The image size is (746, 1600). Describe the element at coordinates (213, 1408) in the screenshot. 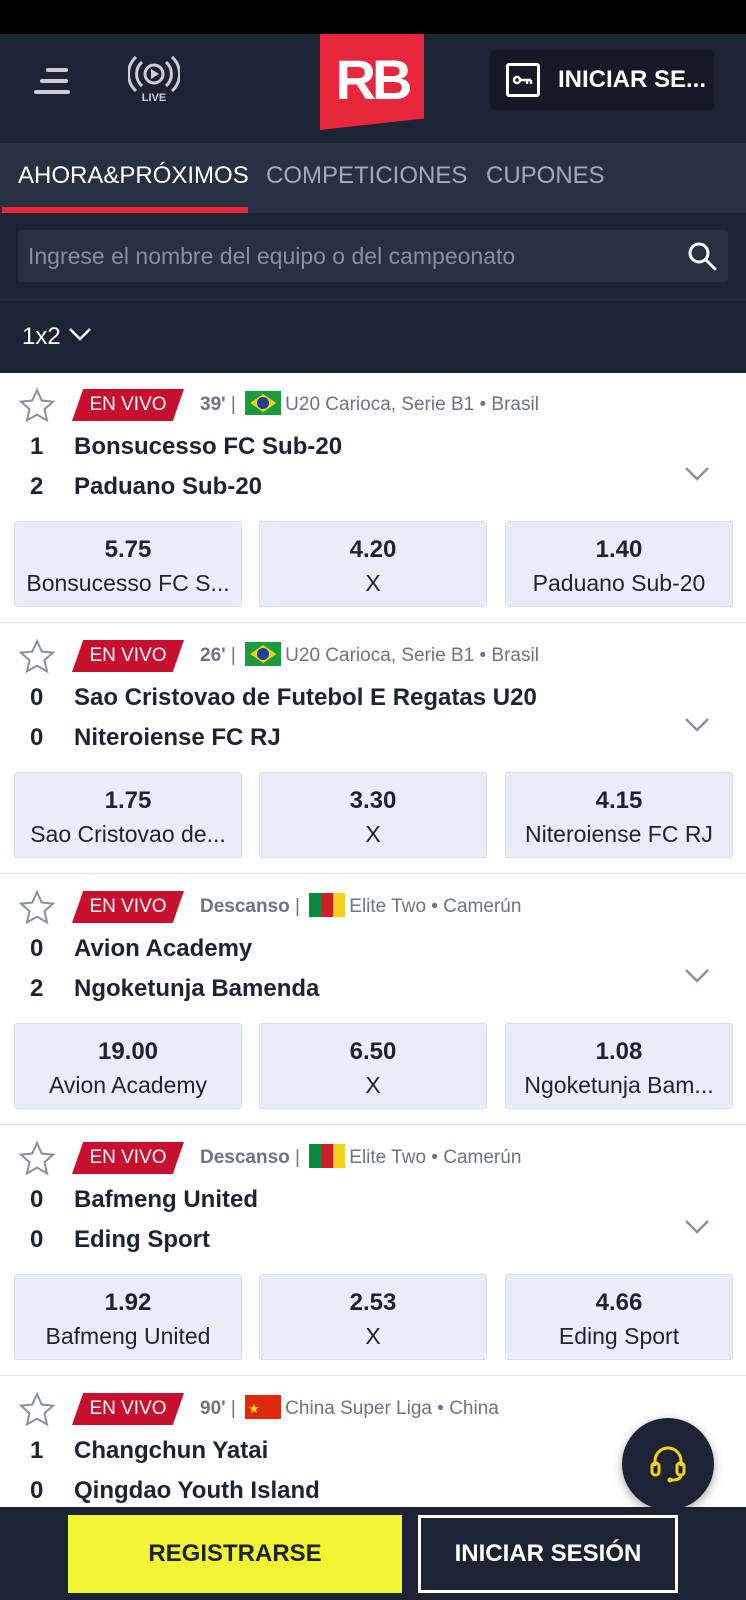

I see `match-time: 90'` at that location.